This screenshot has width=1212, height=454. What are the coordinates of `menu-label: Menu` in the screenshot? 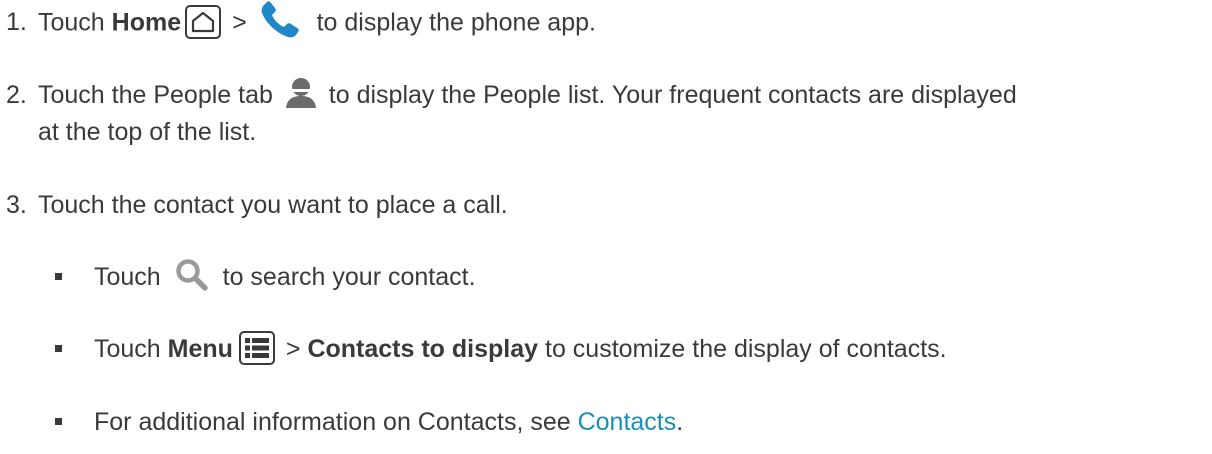 It's located at (200, 349).